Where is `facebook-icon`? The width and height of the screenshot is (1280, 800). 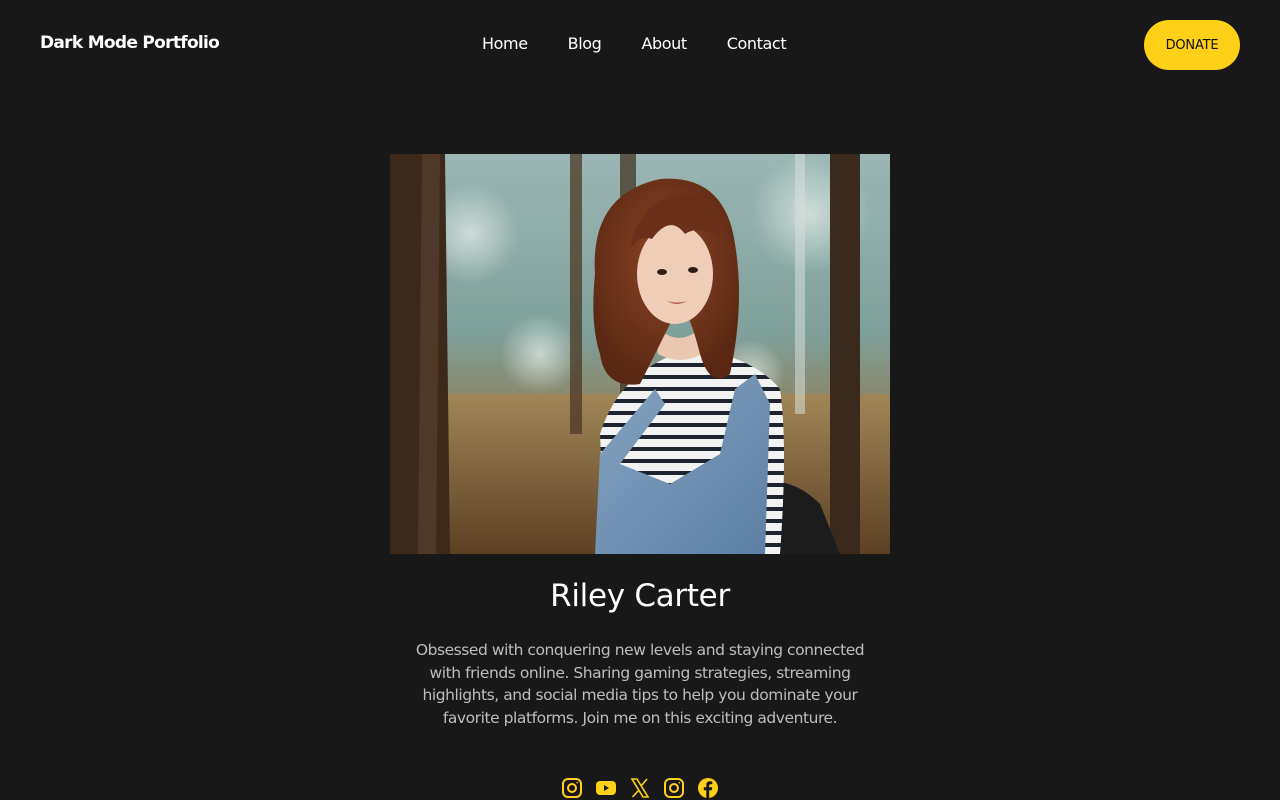
facebook-icon is located at coordinates (708, 788).